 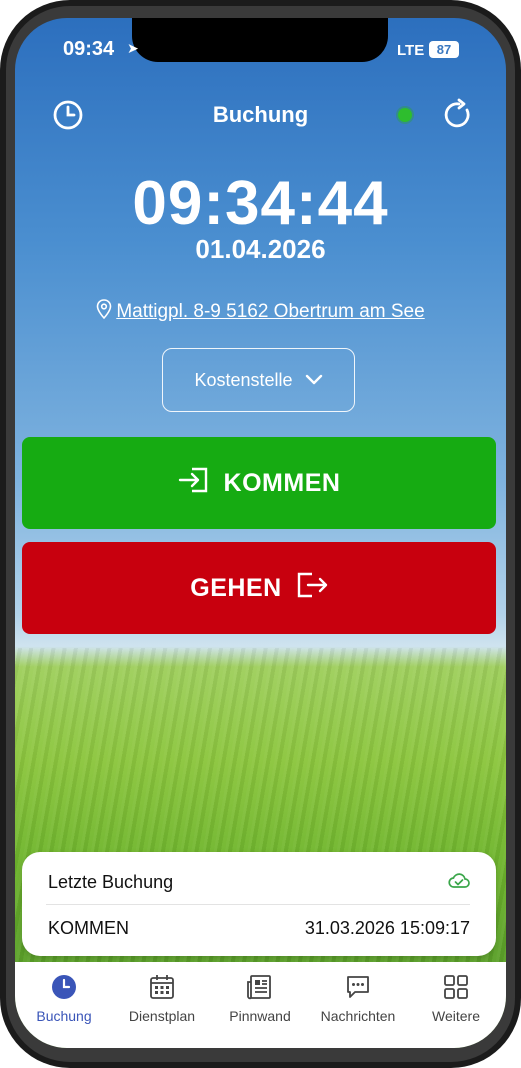 What do you see at coordinates (260, 987) in the screenshot?
I see `newspaper-icon` at bounding box center [260, 987].